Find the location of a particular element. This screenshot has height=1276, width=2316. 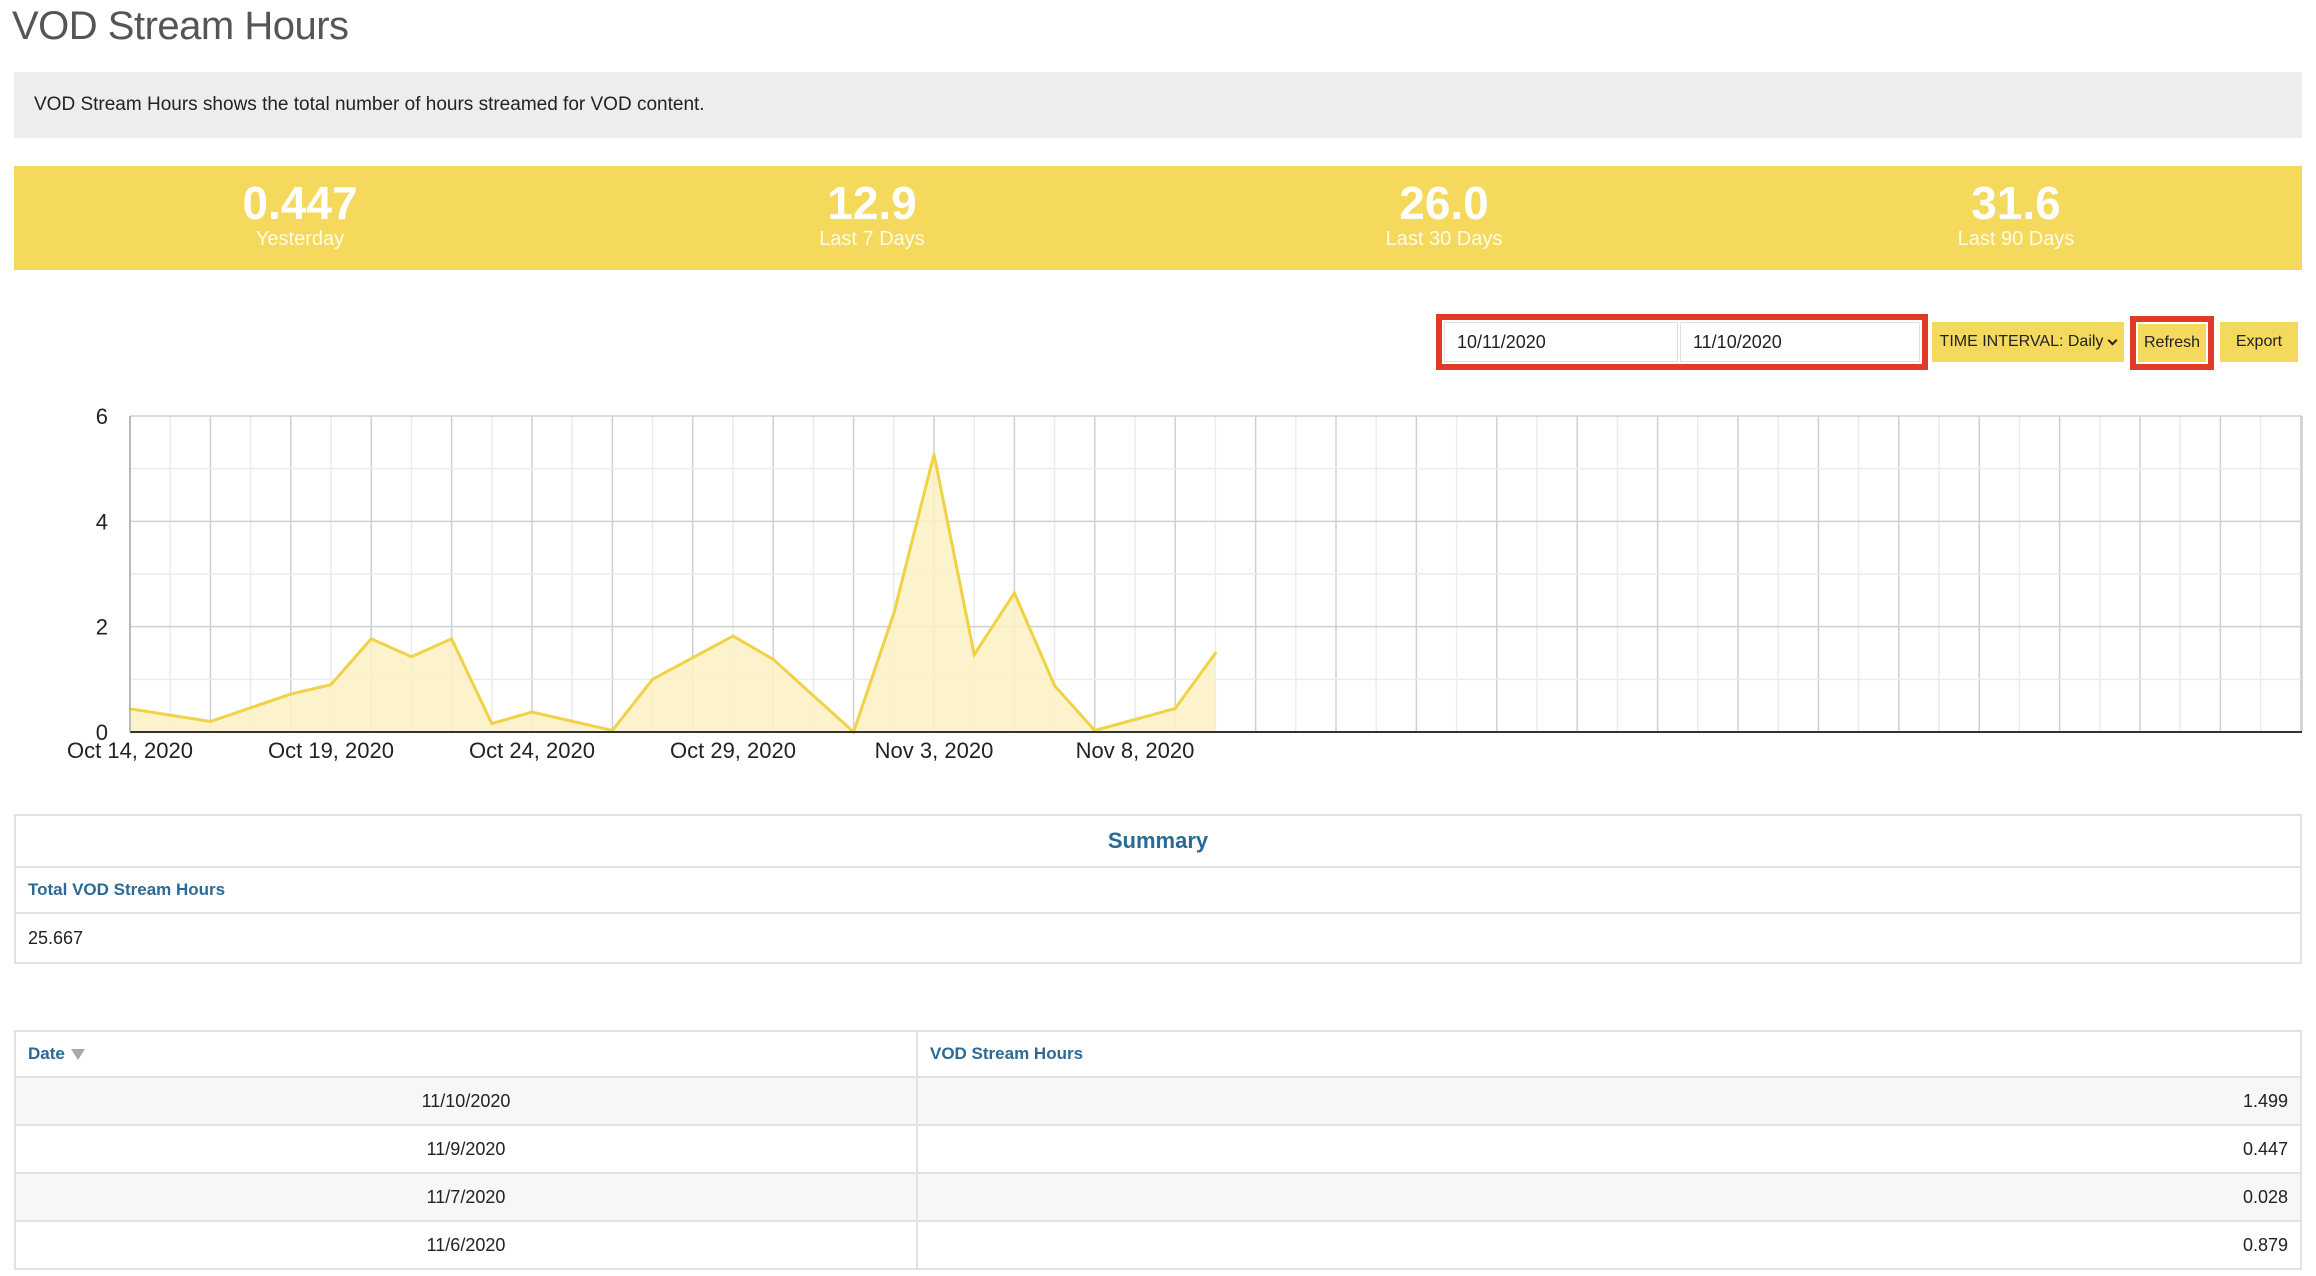

hours-cell: 0.447 is located at coordinates (1609, 1149).